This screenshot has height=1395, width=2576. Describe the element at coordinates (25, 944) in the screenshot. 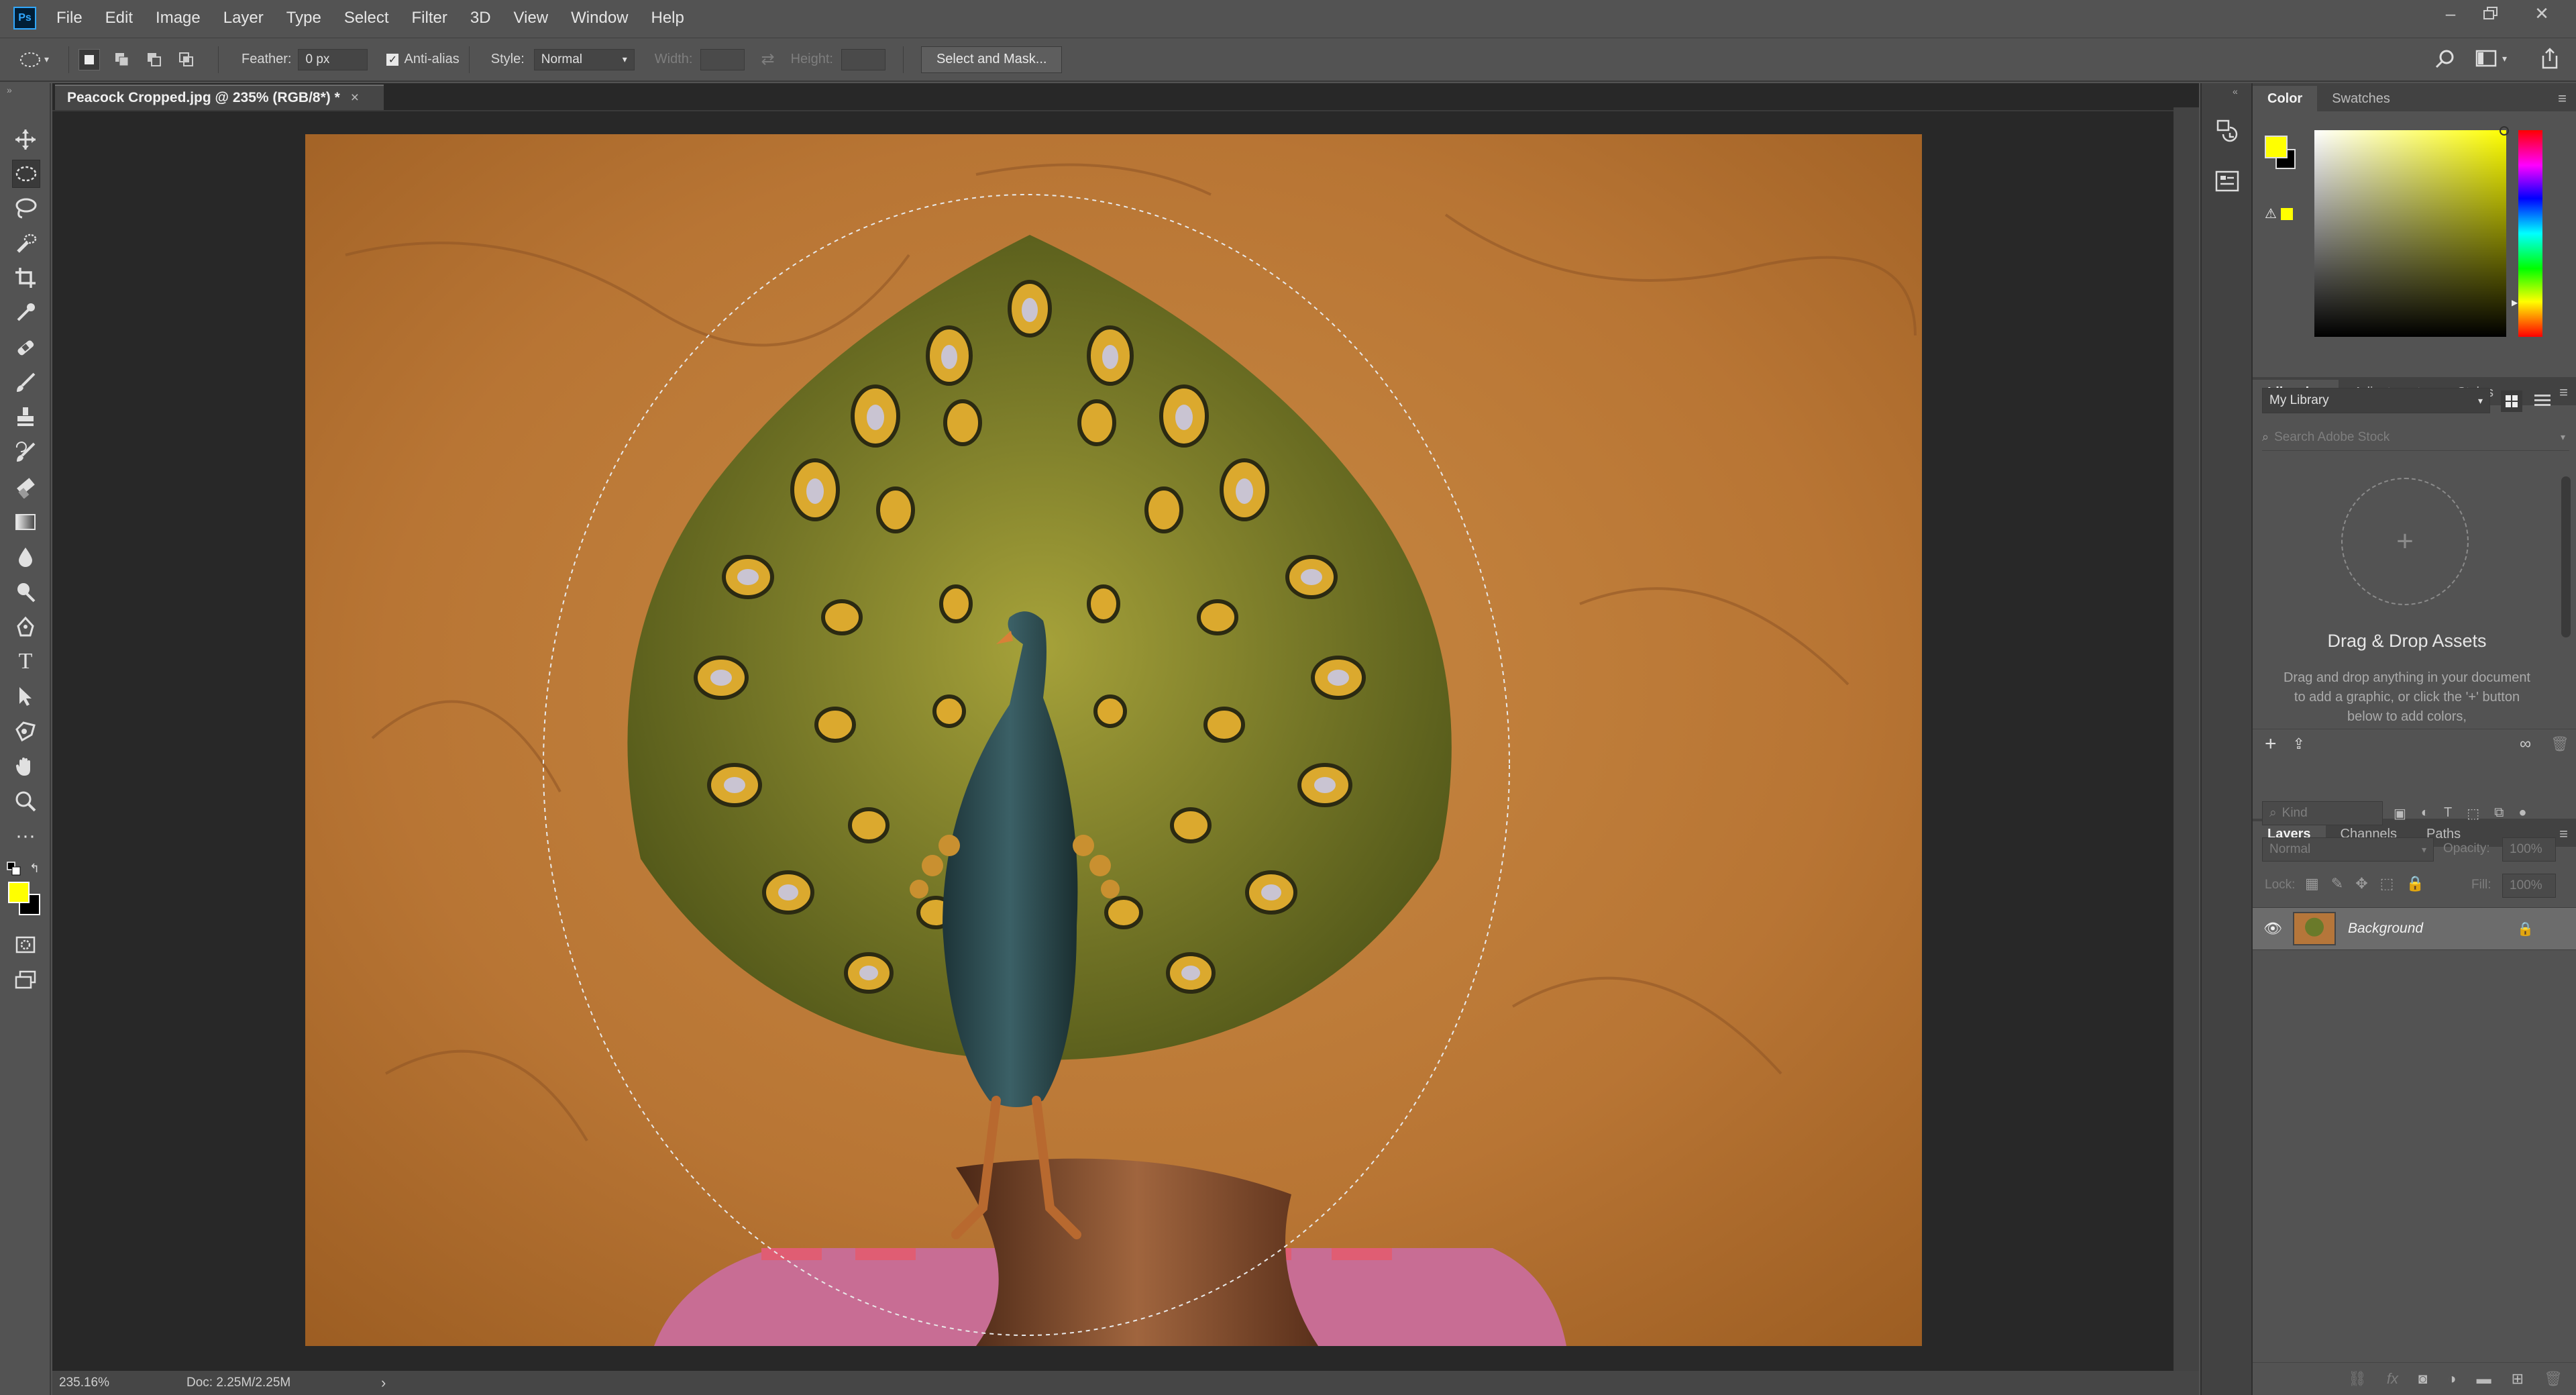

I see `quick-mask-icon` at that location.